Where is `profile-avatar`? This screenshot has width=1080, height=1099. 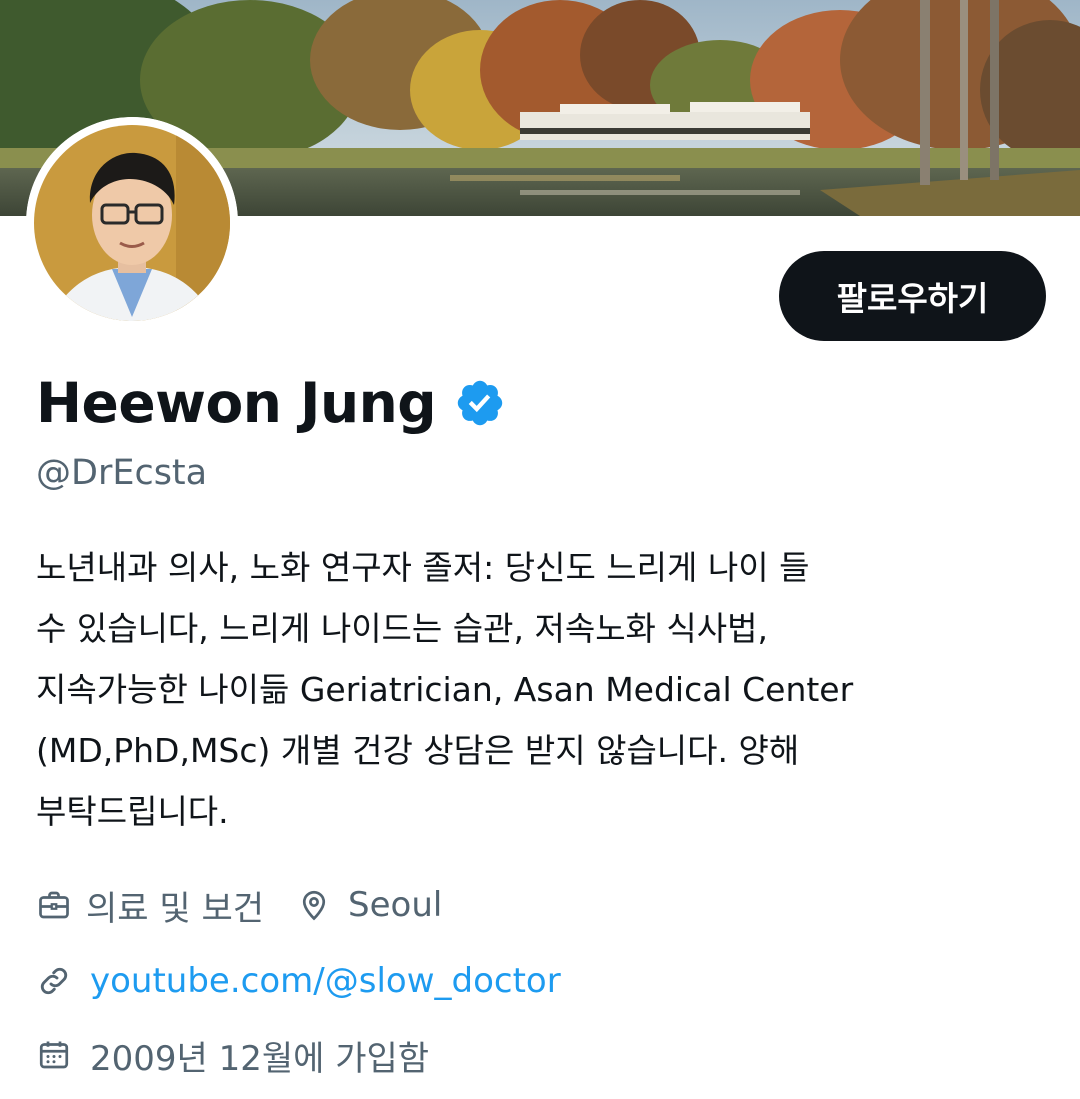
profile-avatar is located at coordinates (132, 223).